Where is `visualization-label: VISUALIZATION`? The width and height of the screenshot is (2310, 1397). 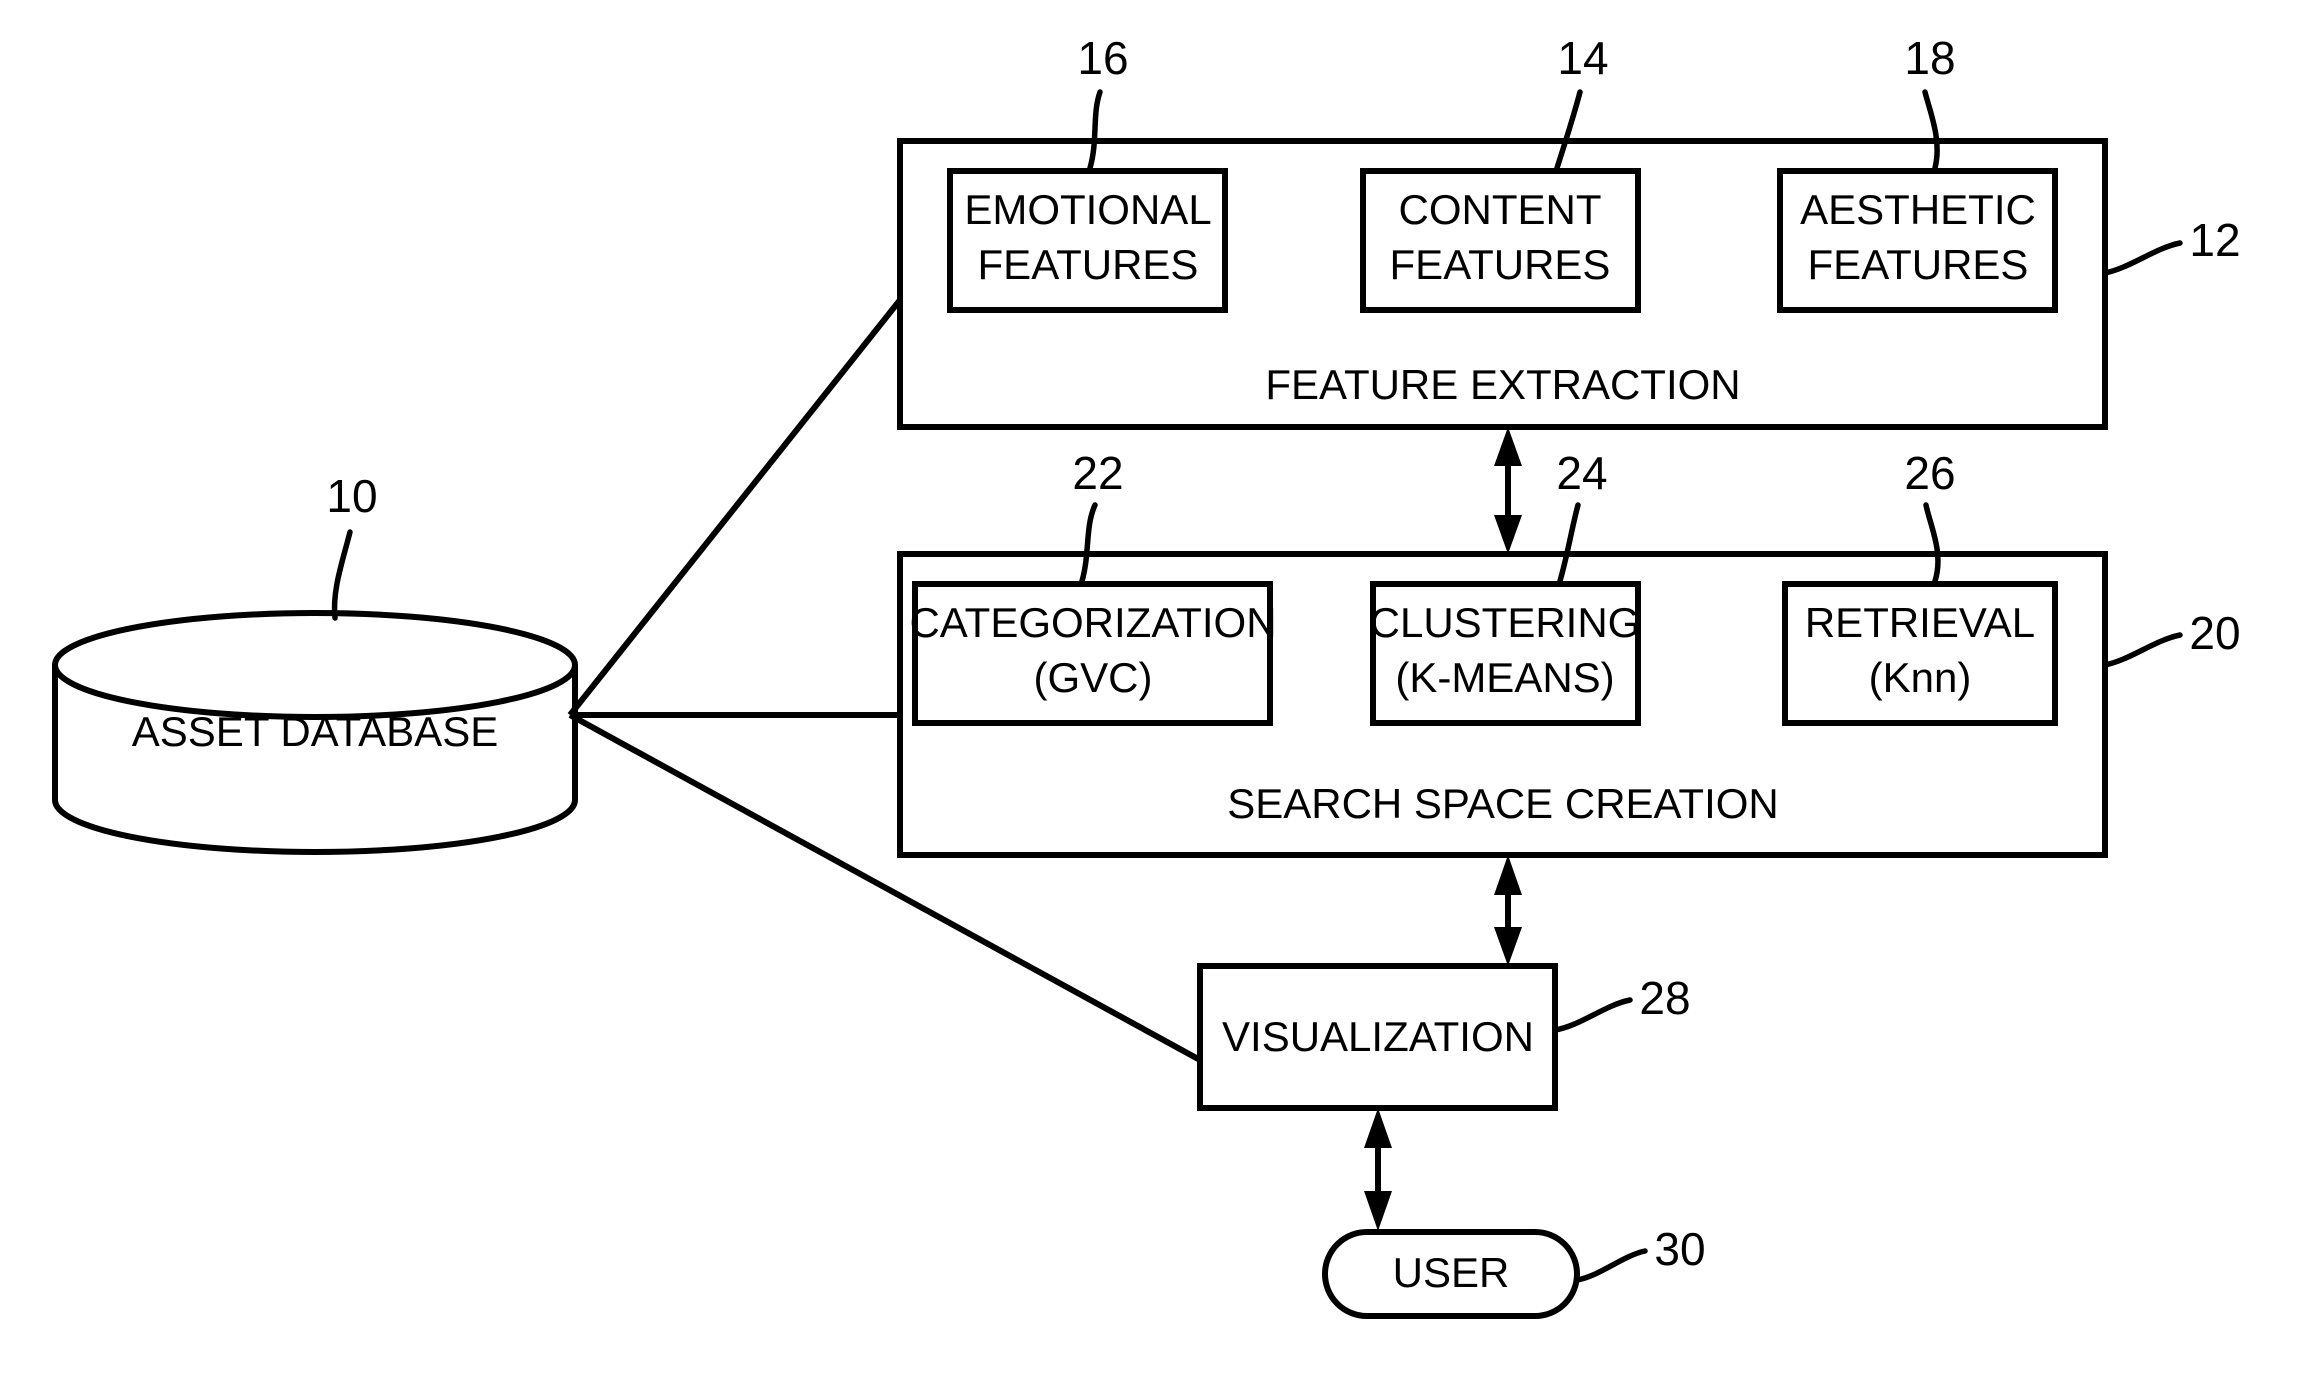 visualization-label: VISUALIZATION is located at coordinates (1378, 1036).